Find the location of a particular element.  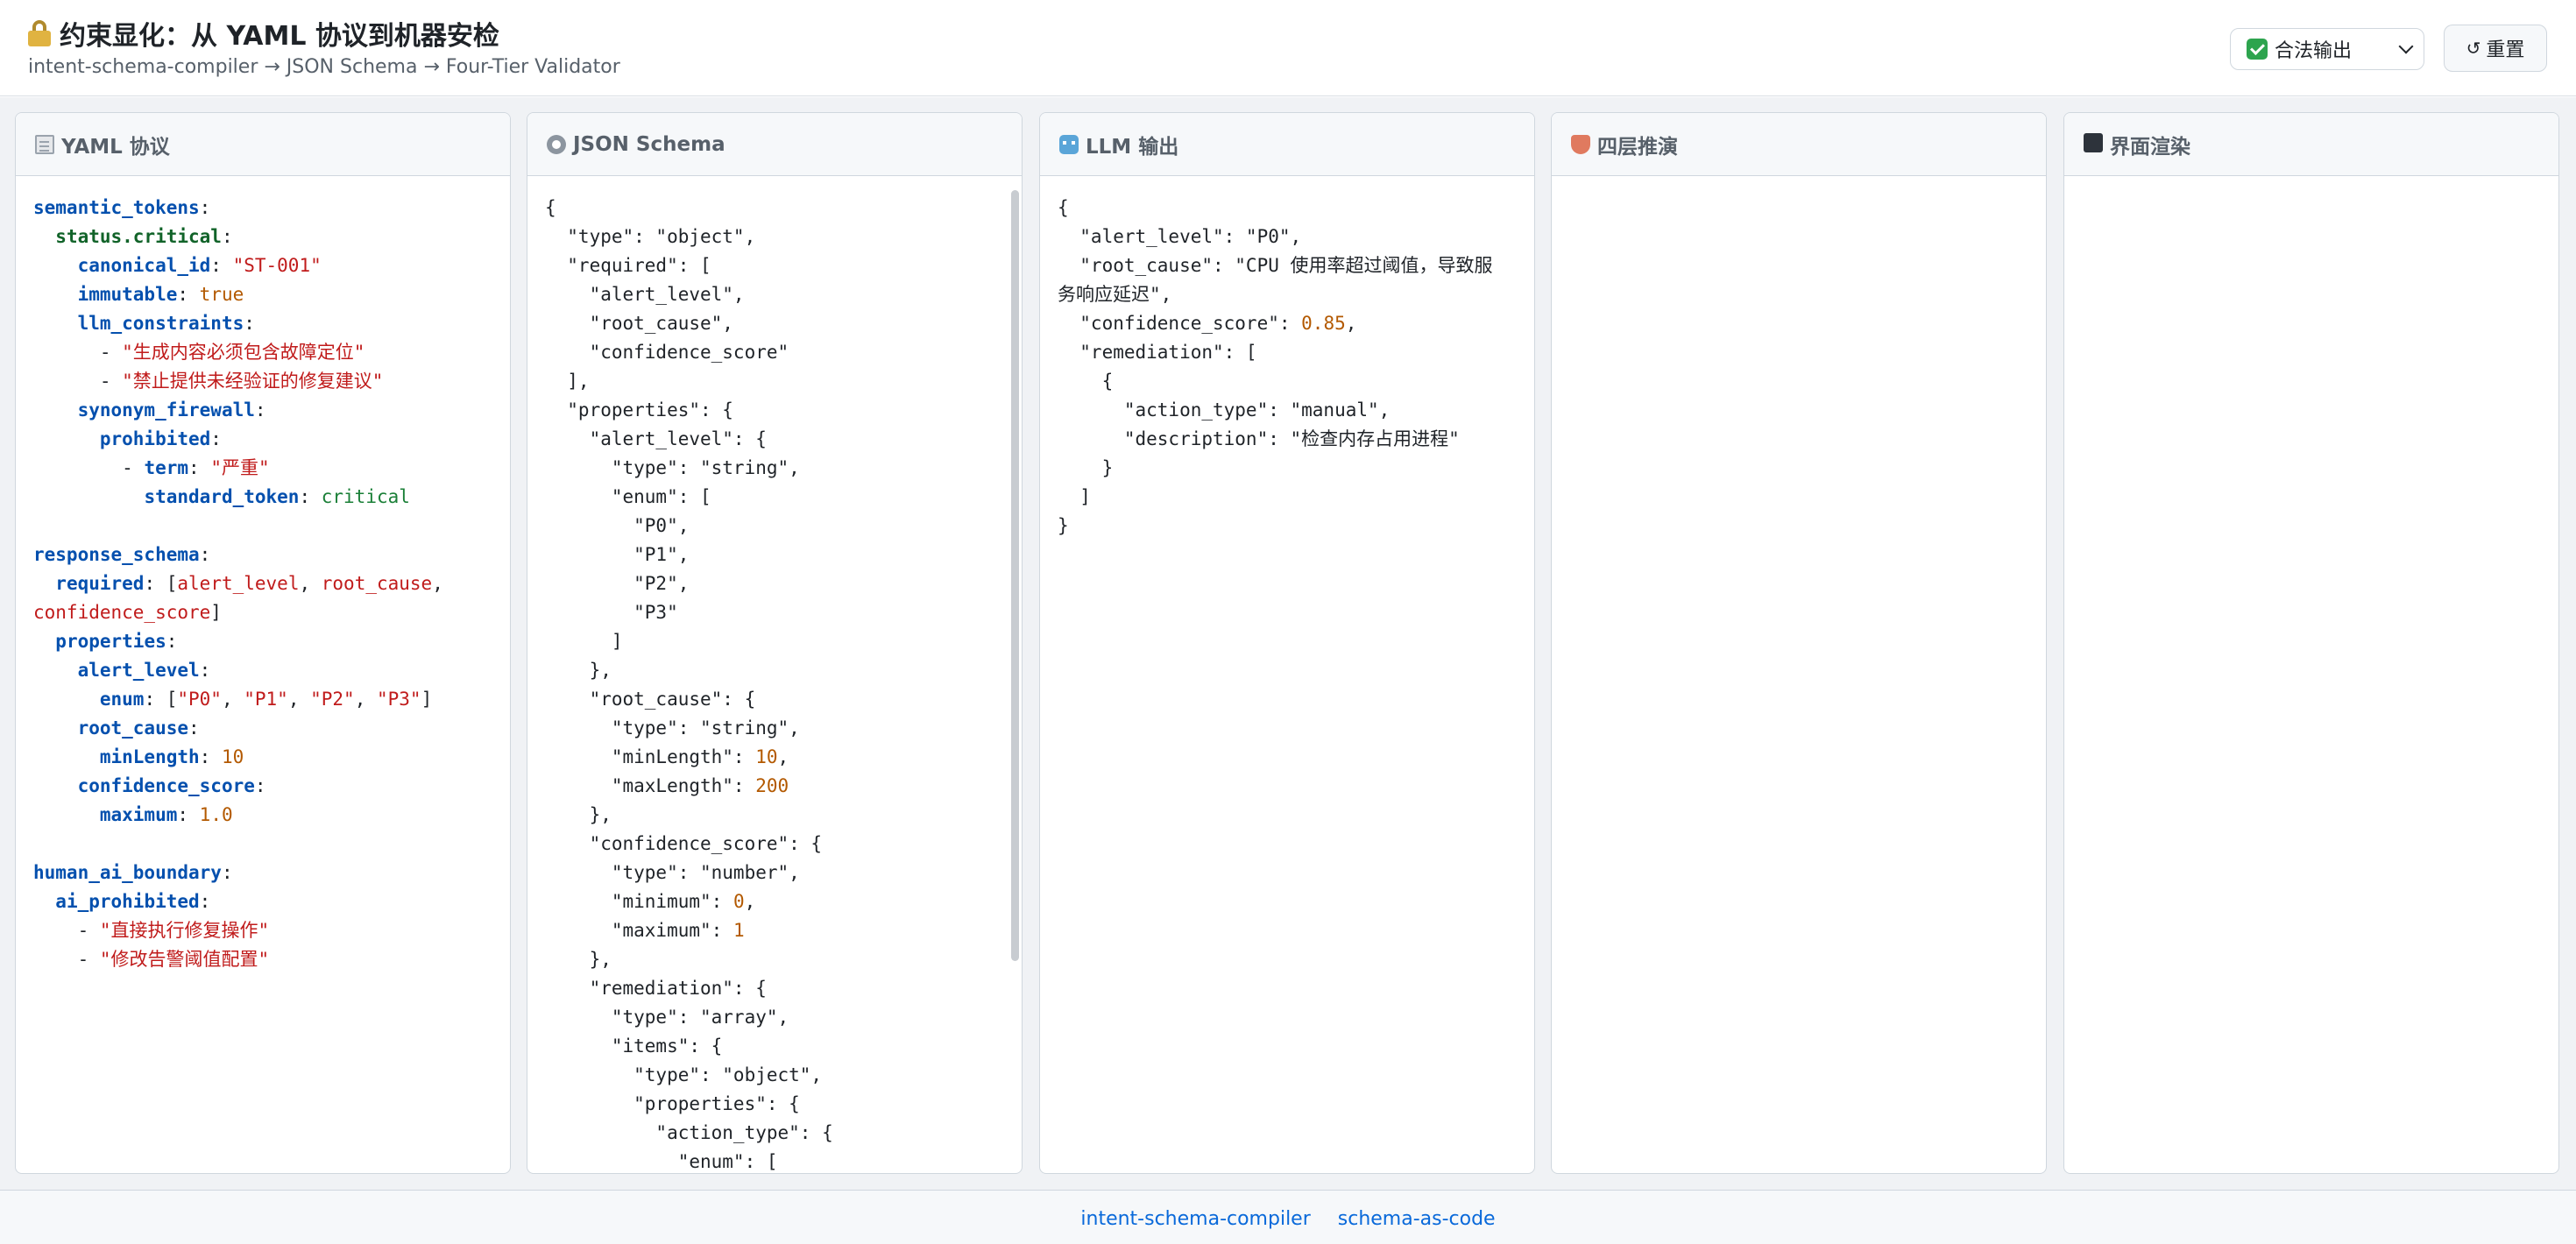

yaml-value: "ST-001" is located at coordinates (277, 265).